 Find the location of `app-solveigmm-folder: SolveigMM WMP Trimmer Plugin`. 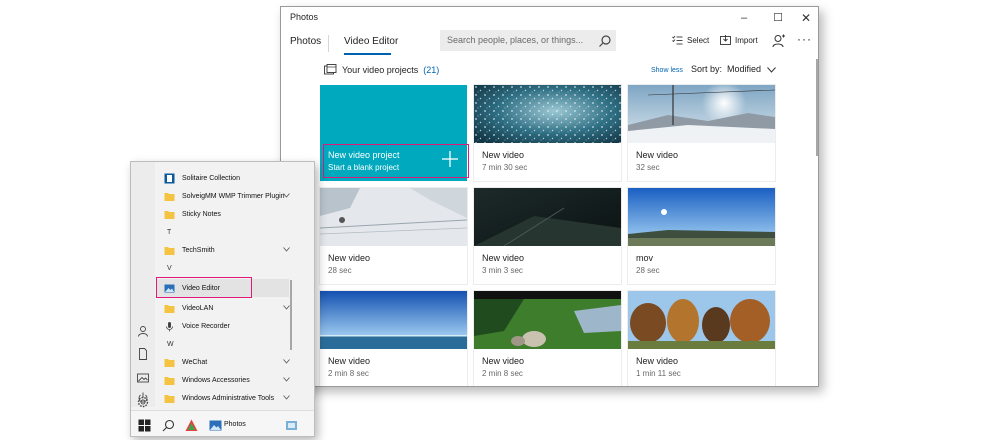

app-solveigmm-folder: SolveigMM WMP Trimmer Plugin is located at coordinates (236, 196).